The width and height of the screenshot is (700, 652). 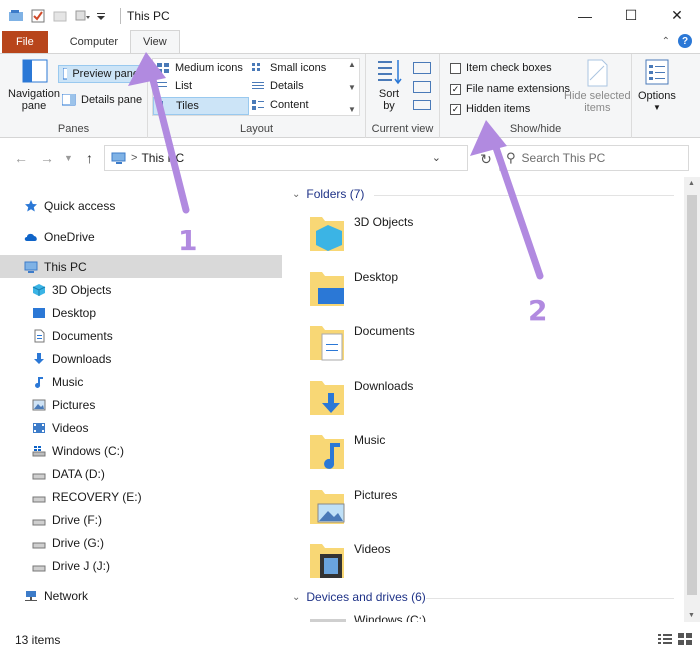 What do you see at coordinates (550, 598) in the screenshot?
I see `devices-divider` at bounding box center [550, 598].